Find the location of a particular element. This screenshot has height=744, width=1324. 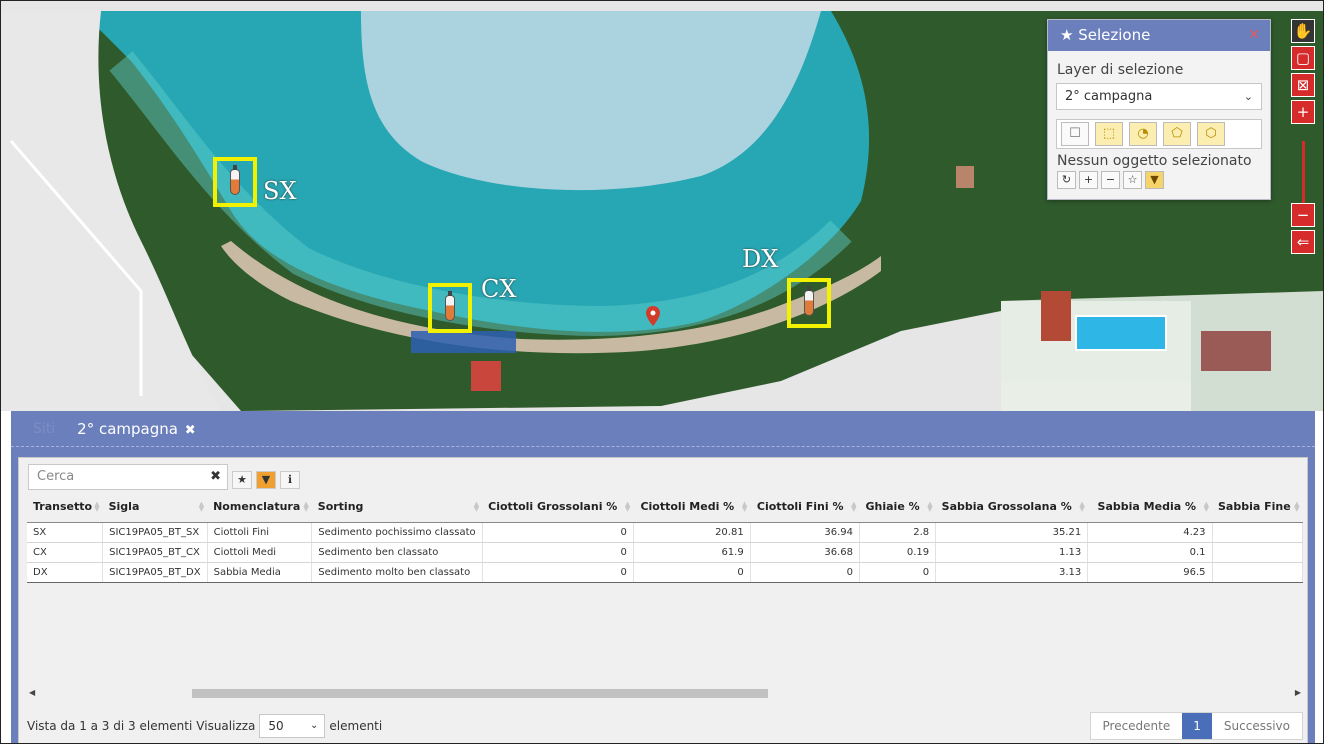

scroll-right-icon: ▶ is located at coordinates (1298, 693).